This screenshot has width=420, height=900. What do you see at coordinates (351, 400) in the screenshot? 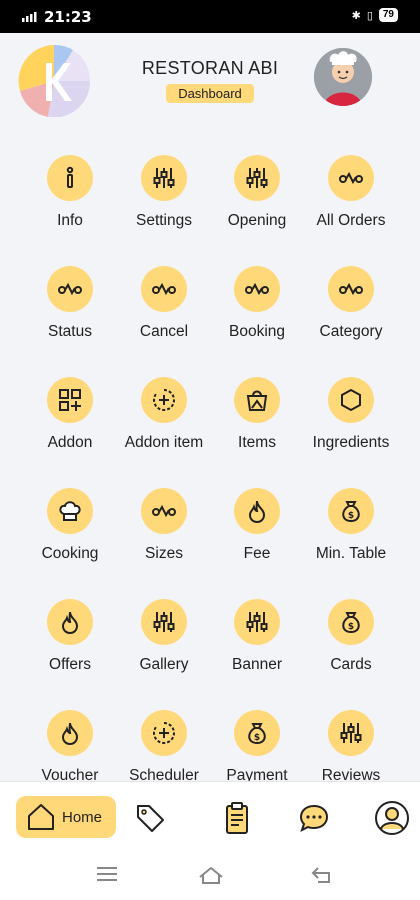
I see `hexagon-icon` at bounding box center [351, 400].